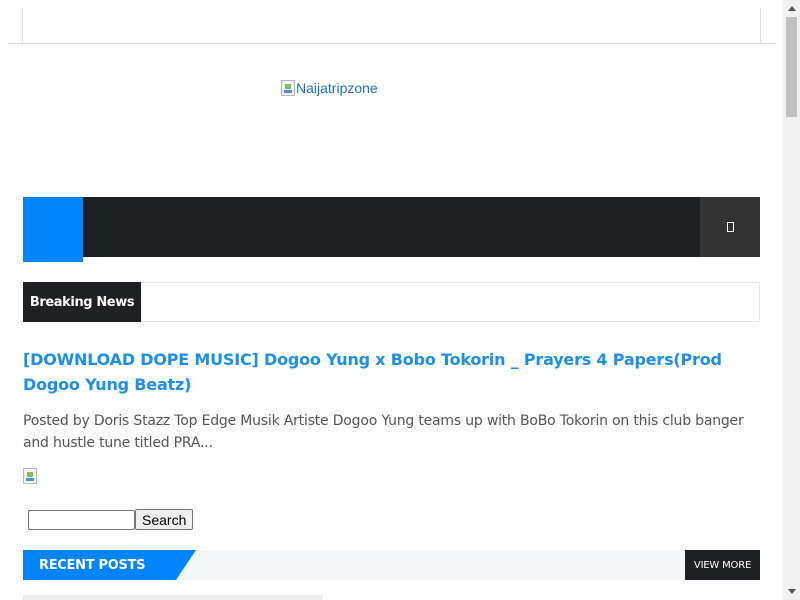 The width and height of the screenshot is (800, 600). I want to click on logo-alt-text: Naijatripzone, so click(337, 88).